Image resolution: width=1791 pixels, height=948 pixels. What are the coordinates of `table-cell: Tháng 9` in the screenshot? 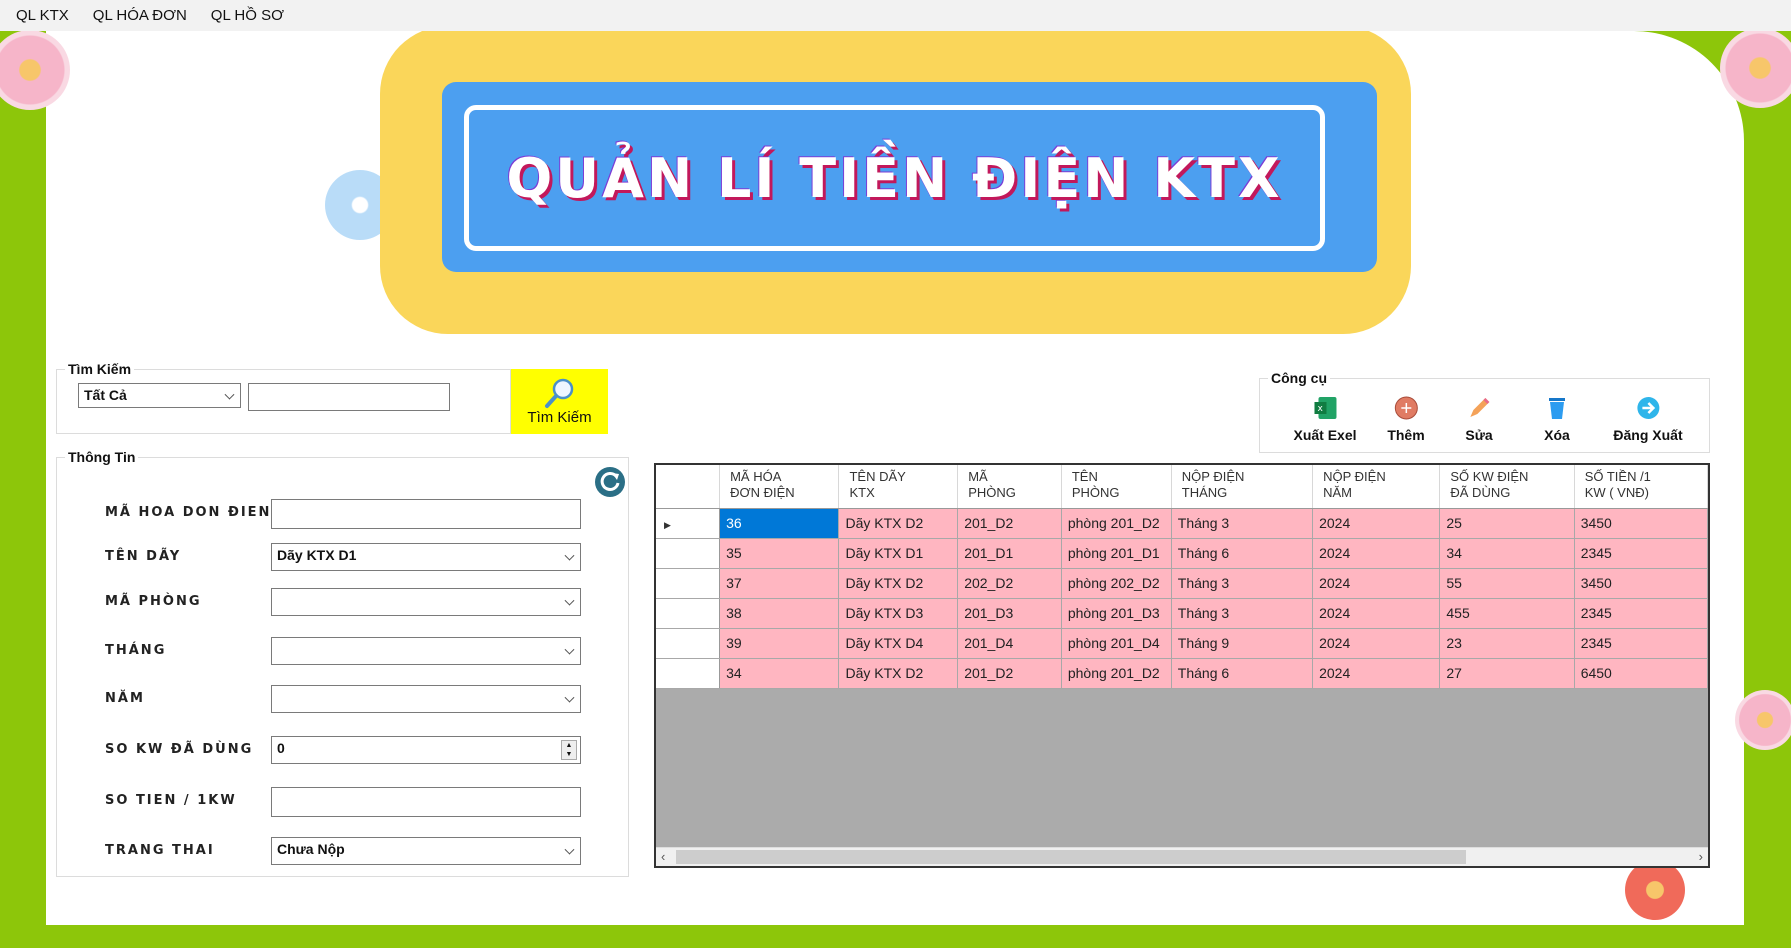 It's located at (1242, 643).